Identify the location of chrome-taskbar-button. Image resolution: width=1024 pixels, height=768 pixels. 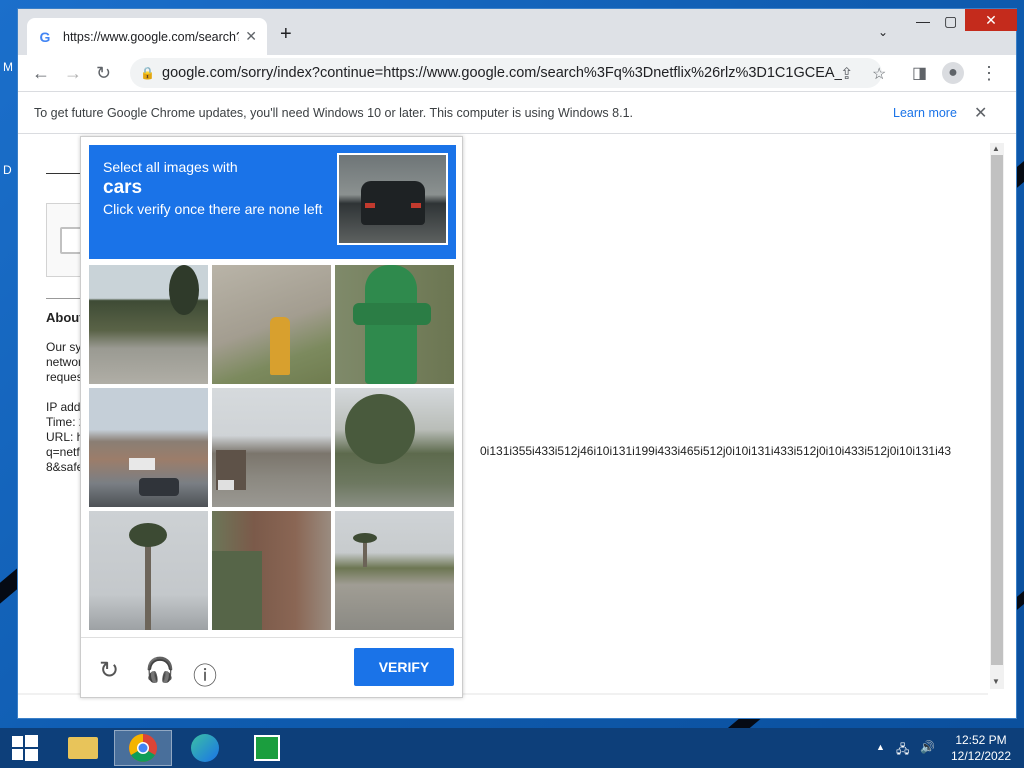
(143, 748).